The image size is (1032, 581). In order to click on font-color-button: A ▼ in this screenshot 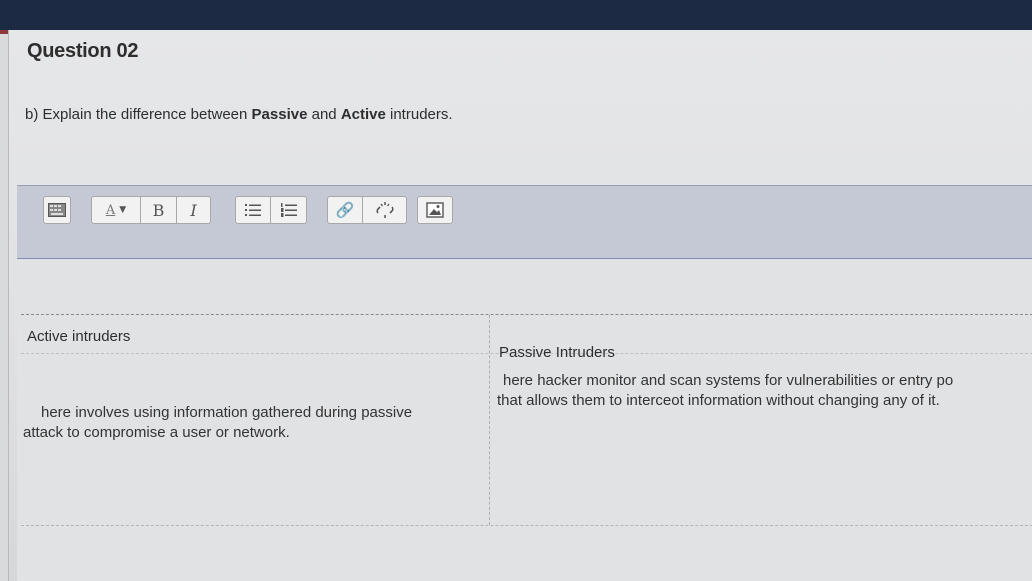, I will do `click(116, 210)`.